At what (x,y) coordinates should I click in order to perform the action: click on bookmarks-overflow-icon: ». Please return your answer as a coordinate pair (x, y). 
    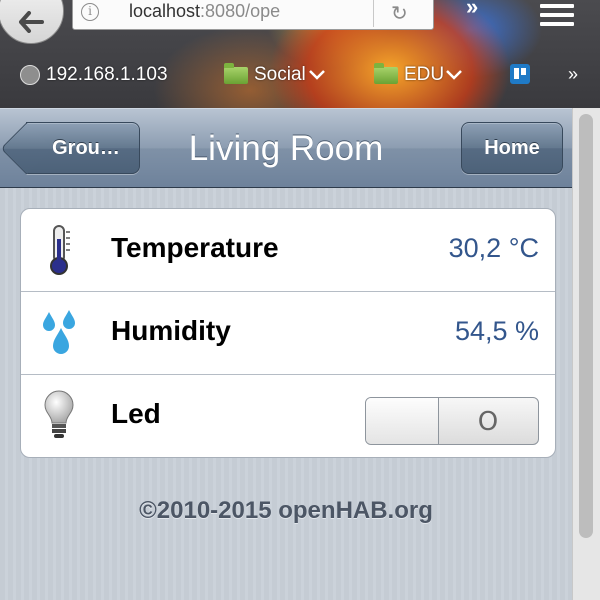
    Looking at the image, I should click on (573, 74).